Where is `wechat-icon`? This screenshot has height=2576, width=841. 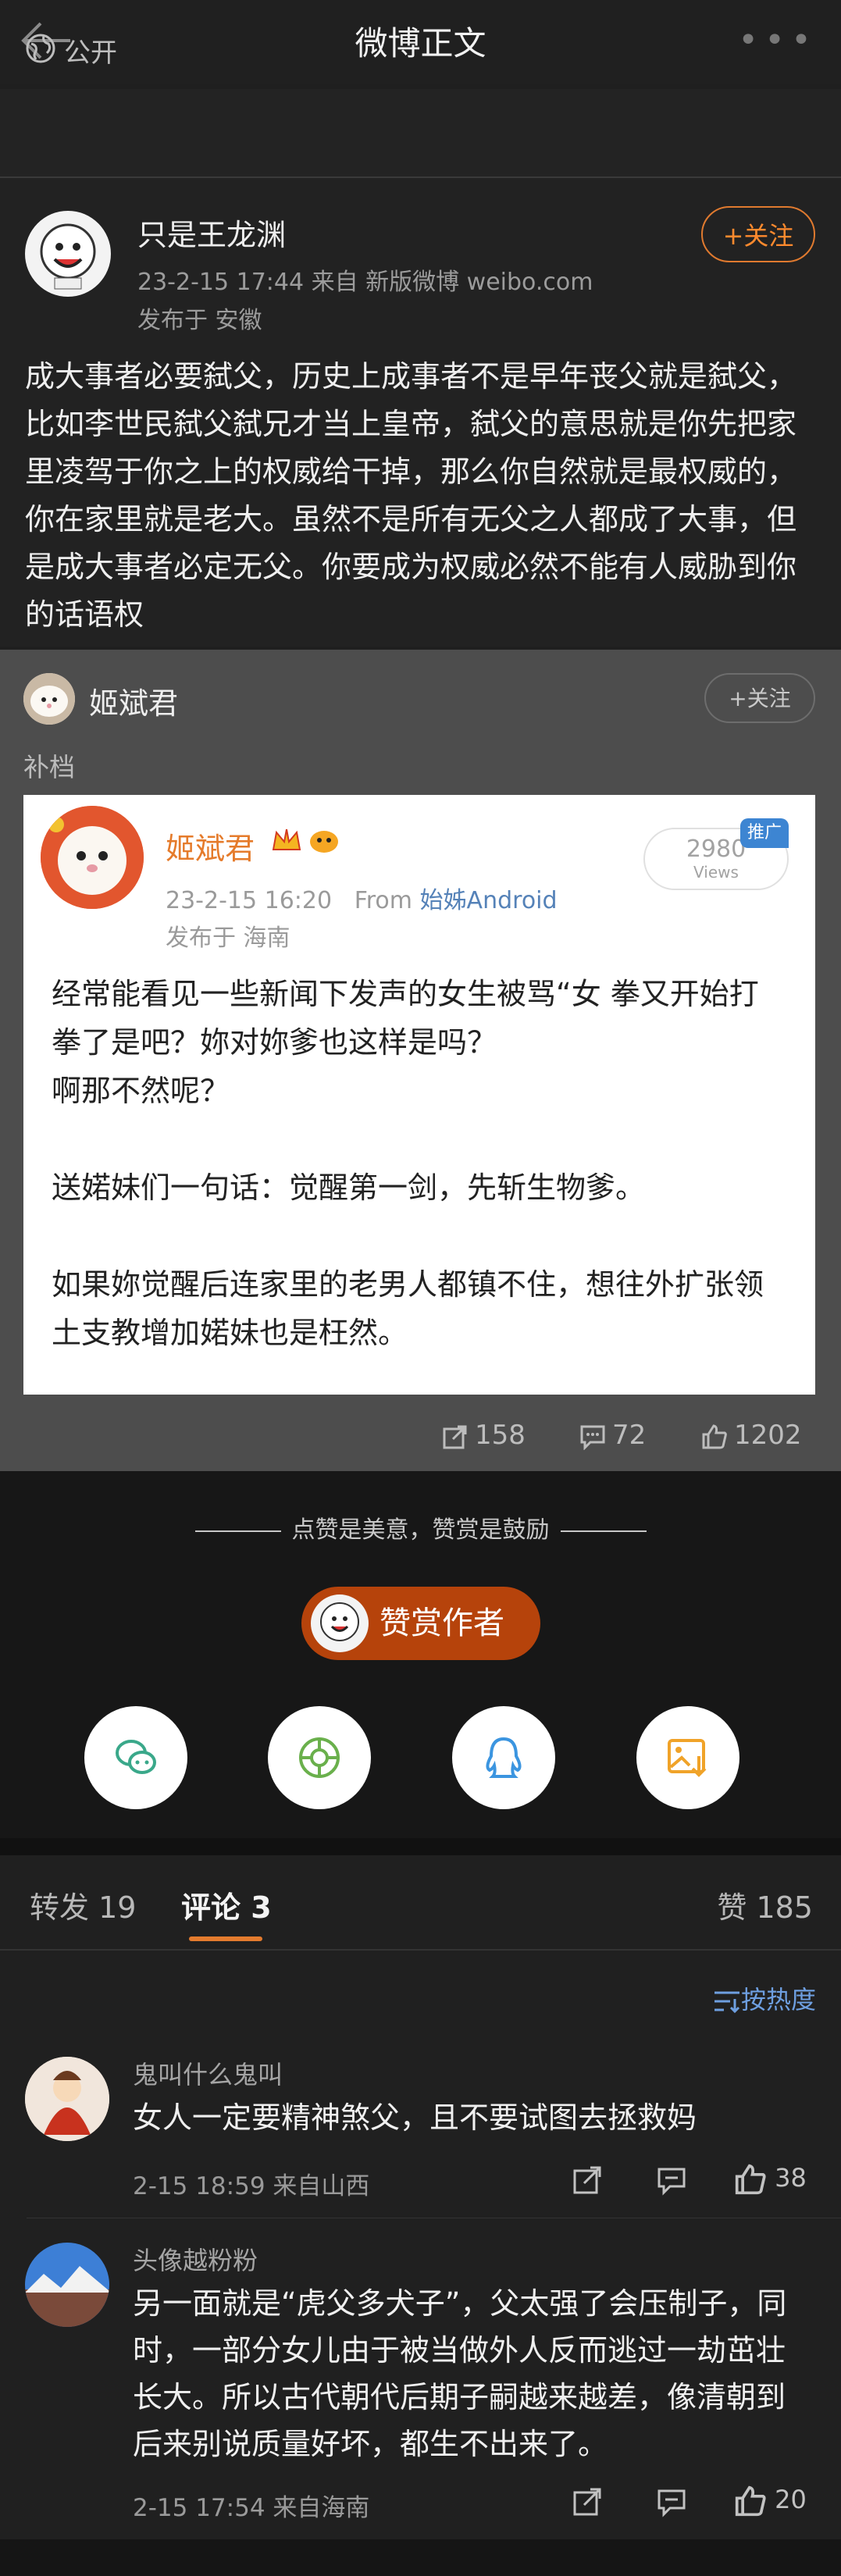
wechat-icon is located at coordinates (135, 1757).